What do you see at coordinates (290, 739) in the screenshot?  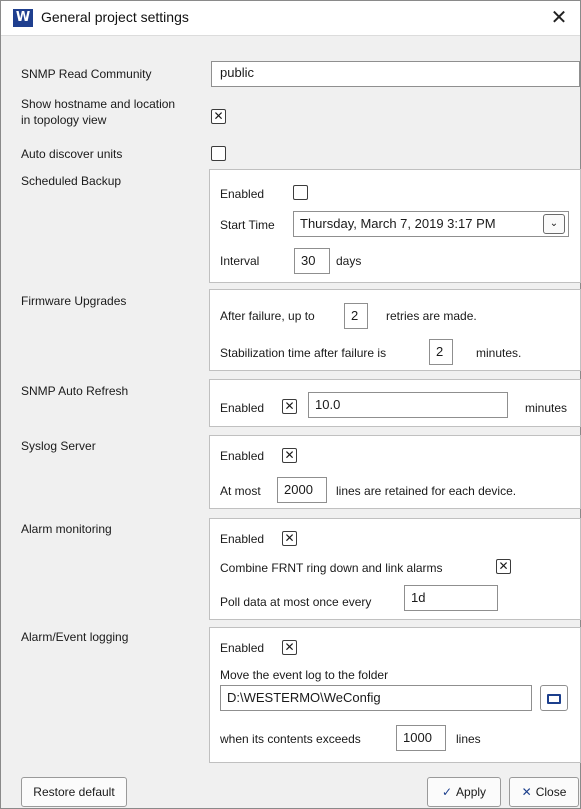 I see `exceeds-pre: when its contents exceeds` at bounding box center [290, 739].